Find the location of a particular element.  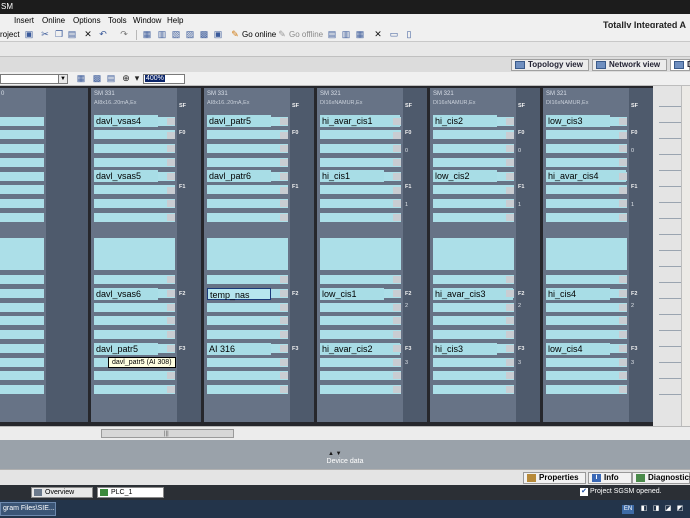

led-label: F0 is located at coordinates (521, 133).